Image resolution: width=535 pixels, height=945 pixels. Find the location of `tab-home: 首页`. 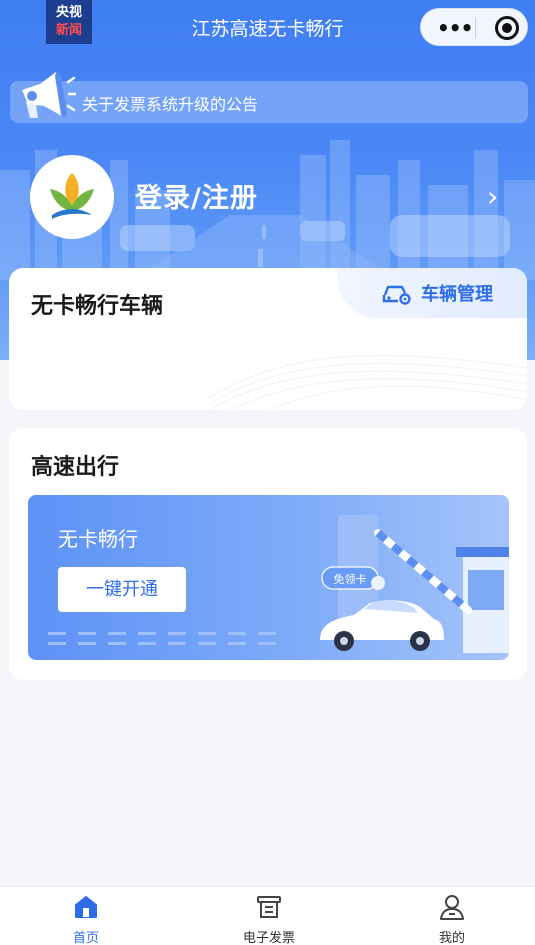

tab-home: 首页 is located at coordinates (86, 916).